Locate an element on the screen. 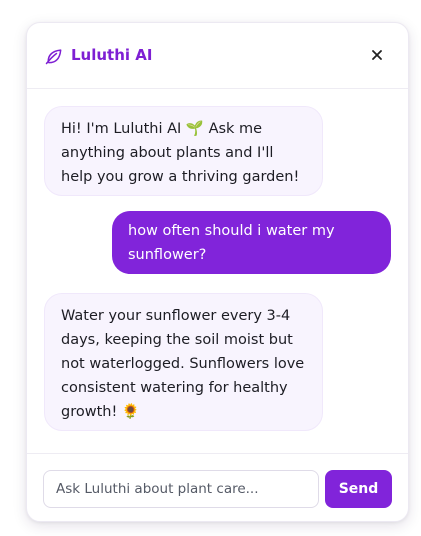 The height and width of the screenshot is (536, 421). composer: Send is located at coordinates (217, 487).